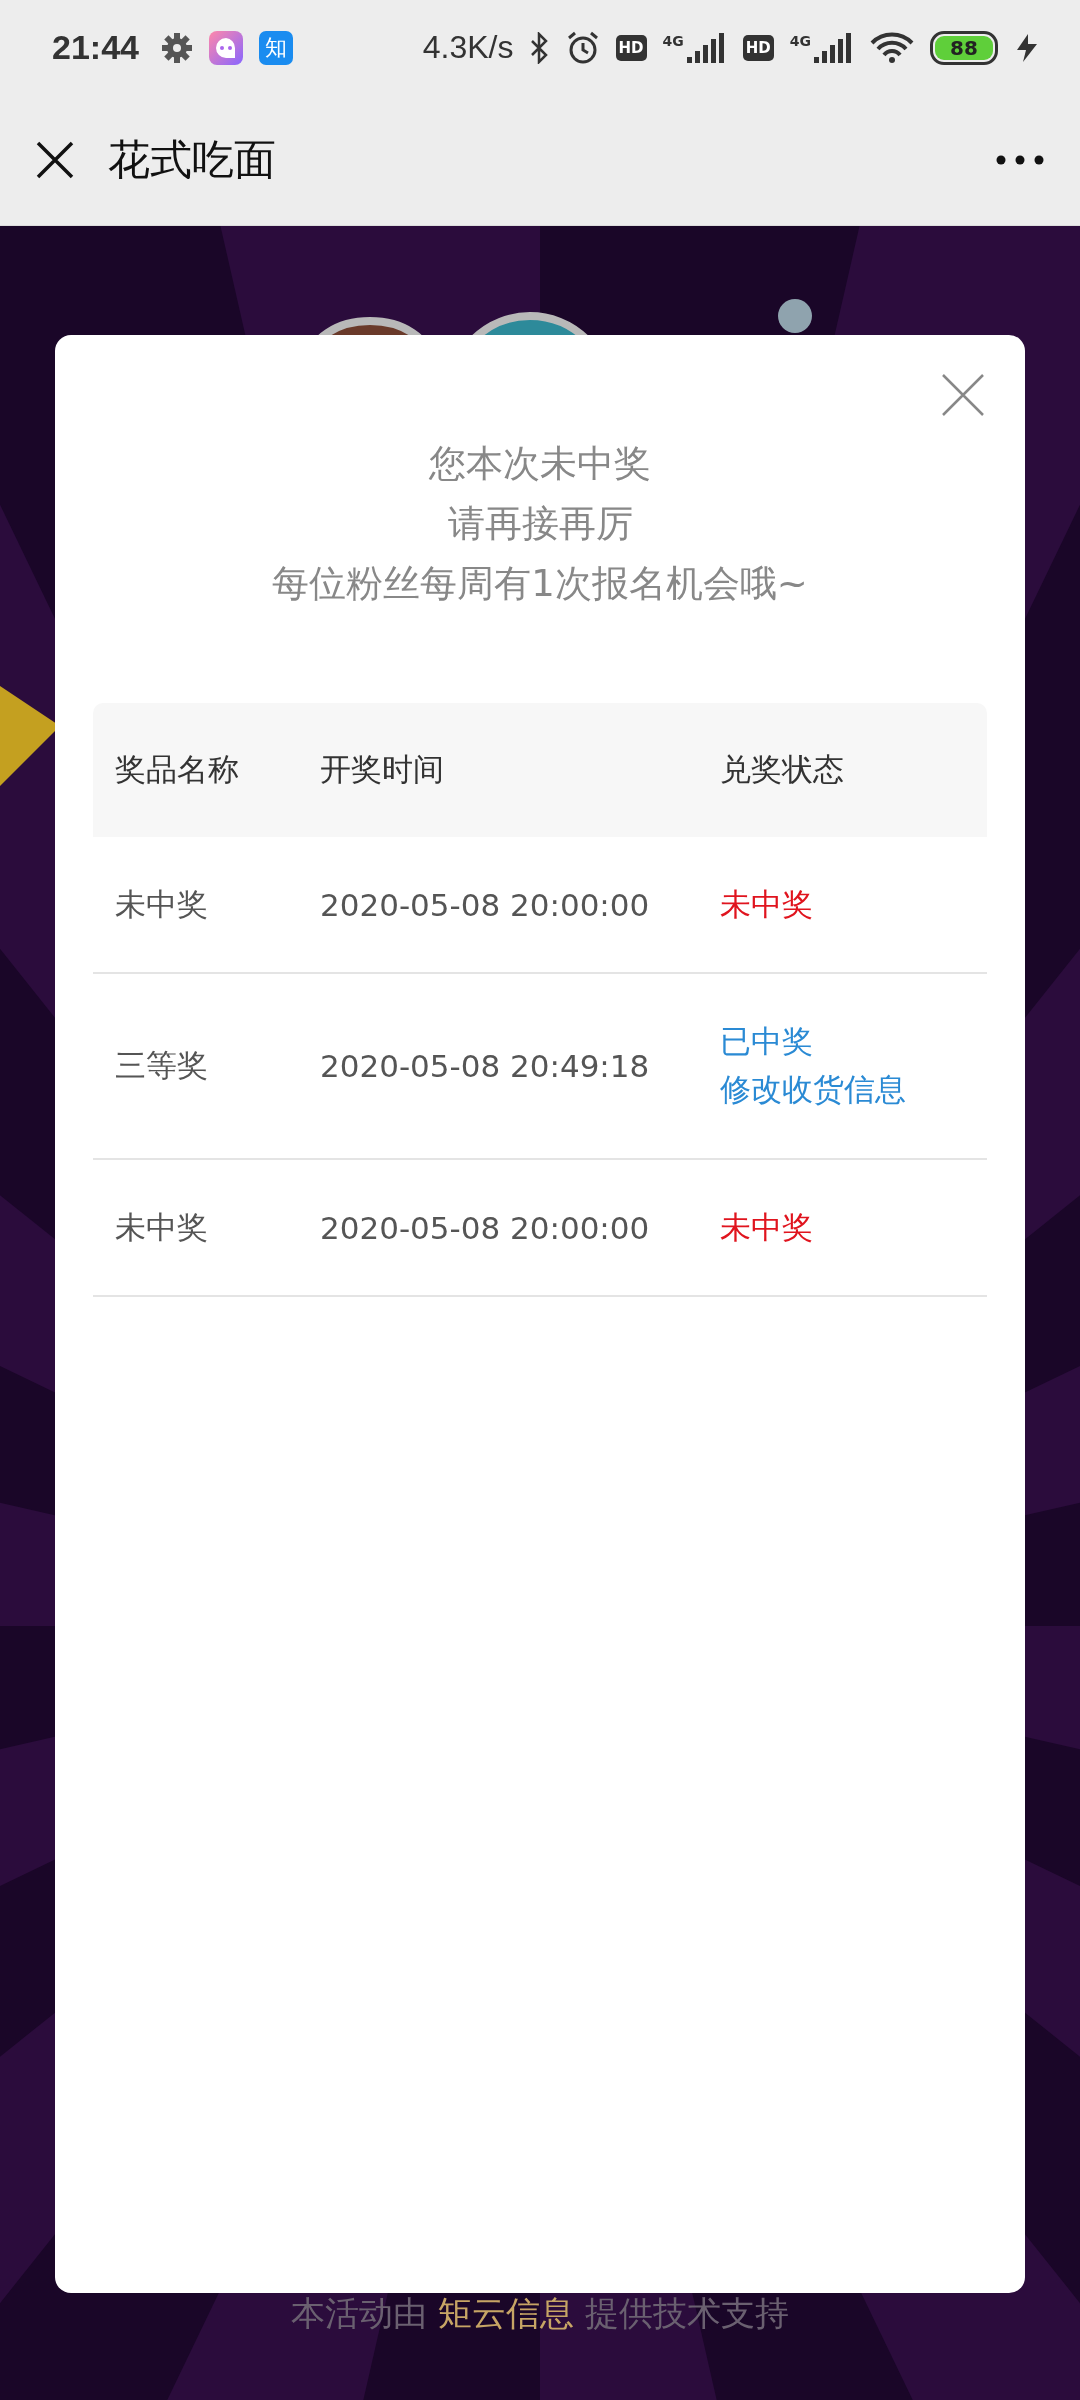  Describe the element at coordinates (853, 1090) in the screenshot. I see `edit-address-link: 修改收货信息` at that location.